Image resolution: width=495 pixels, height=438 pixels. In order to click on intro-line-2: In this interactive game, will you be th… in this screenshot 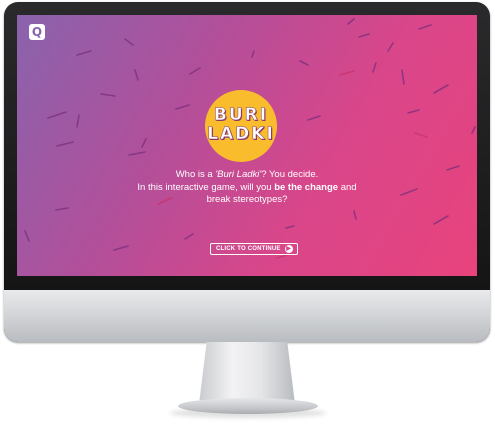, I will do `click(247, 187)`.